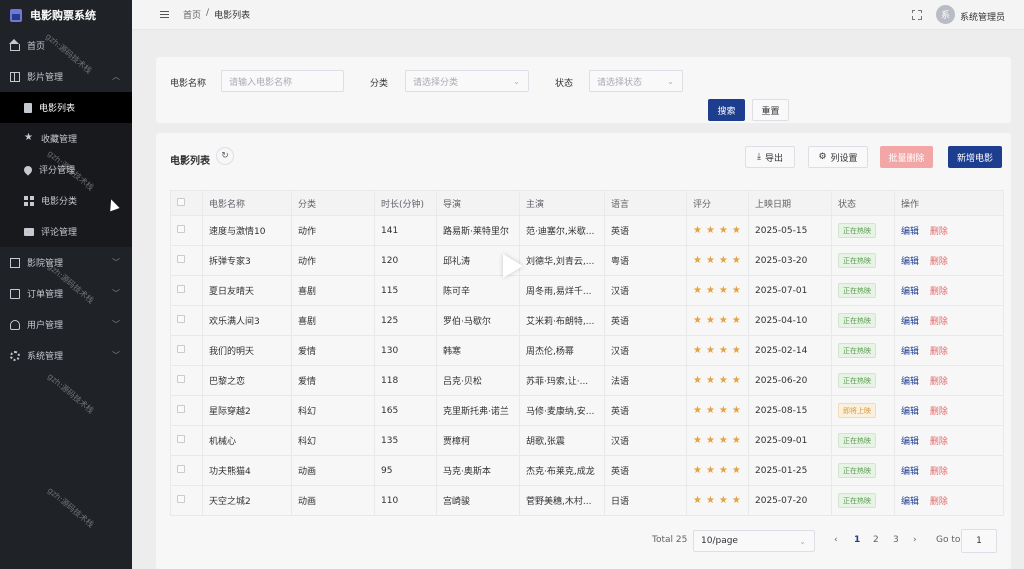 The height and width of the screenshot is (569, 1024). What do you see at coordinates (66, 76) in the screenshot?
I see `sidebar-item-1: 影片管理 ︿` at bounding box center [66, 76].